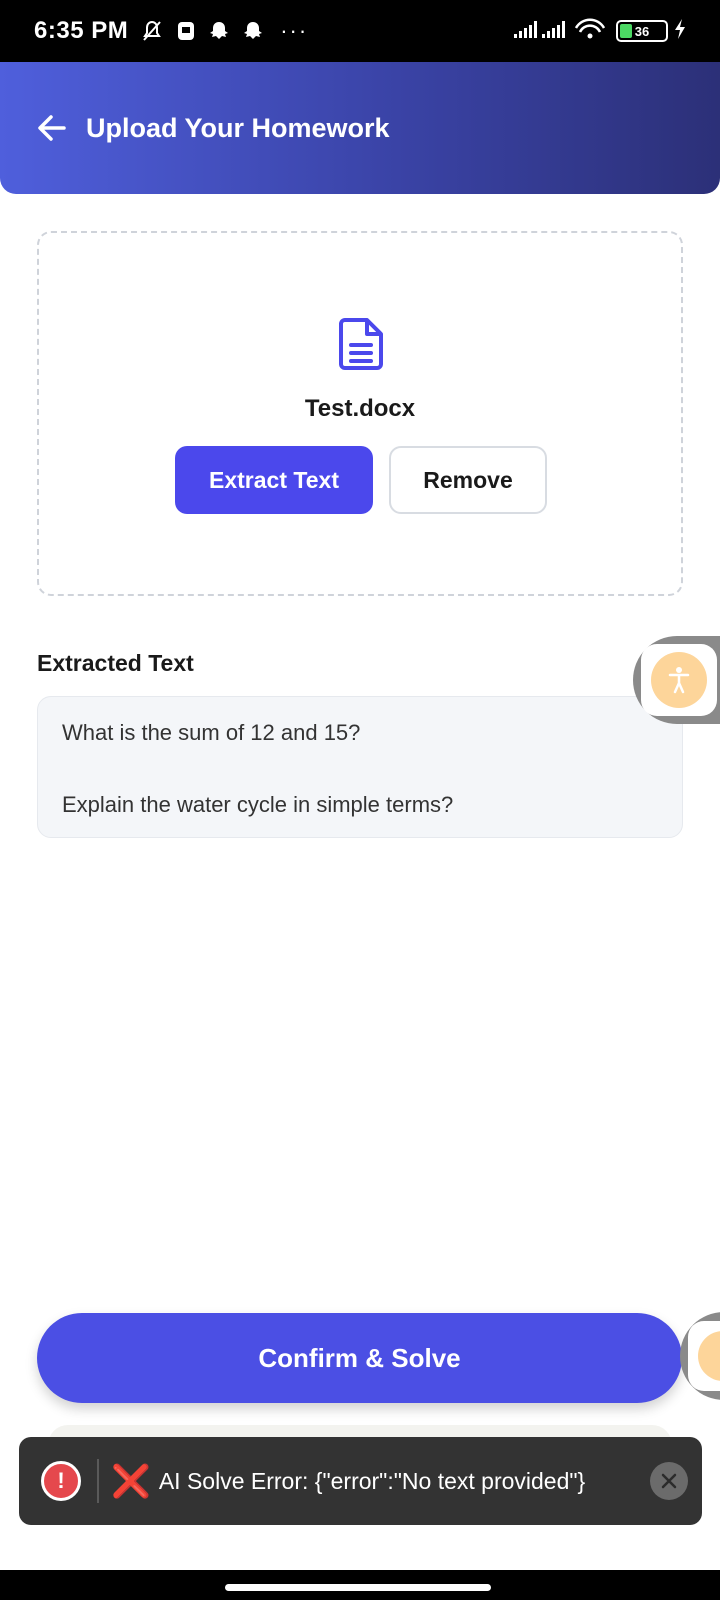  I want to click on remove-file-button: Remove, so click(468, 480).